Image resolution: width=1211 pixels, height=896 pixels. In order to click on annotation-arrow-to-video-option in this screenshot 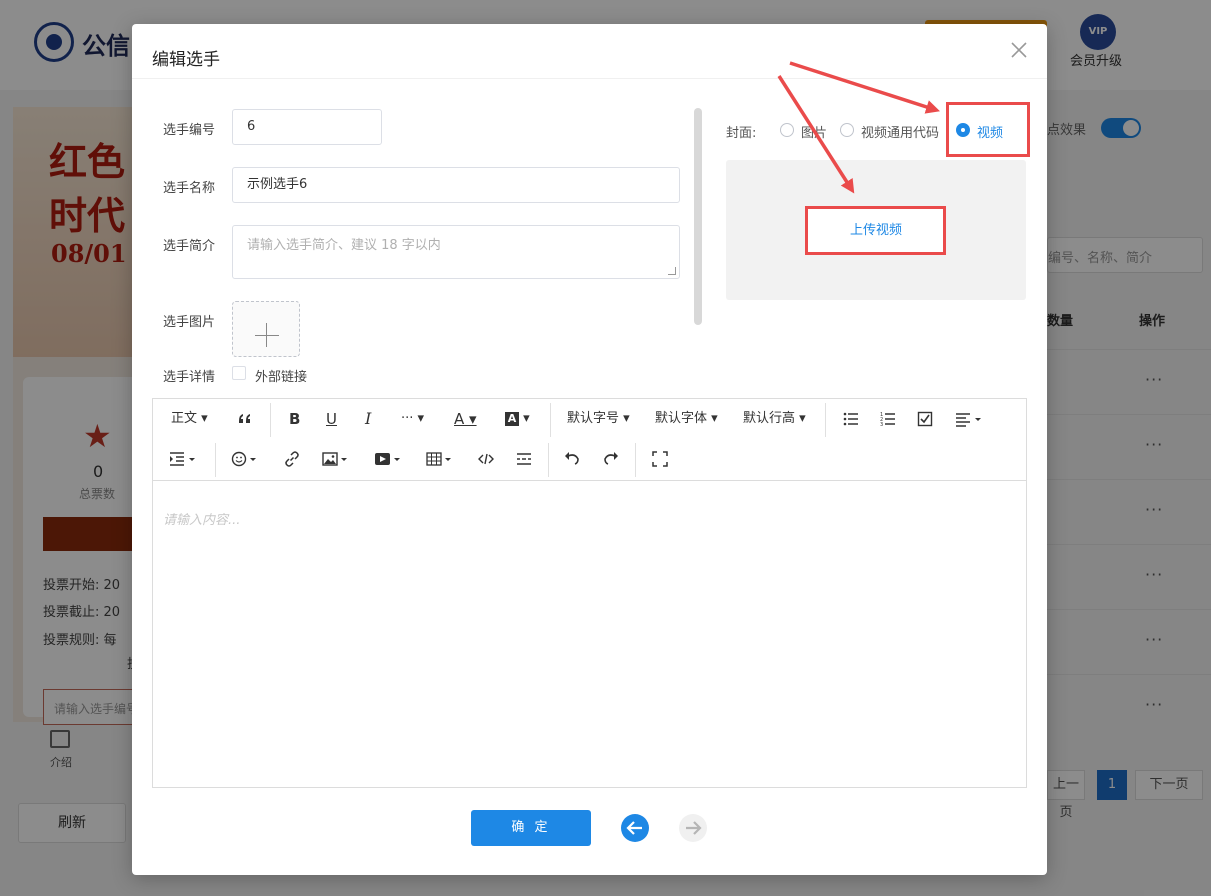, I will do `click(864, 87)`.